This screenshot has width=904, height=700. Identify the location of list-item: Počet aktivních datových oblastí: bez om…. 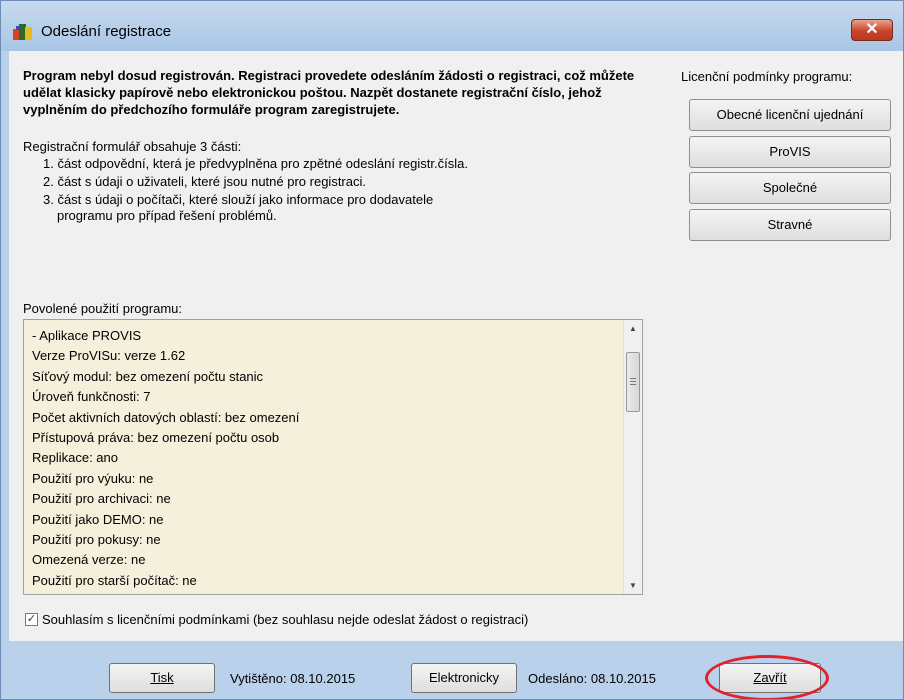
(166, 417).